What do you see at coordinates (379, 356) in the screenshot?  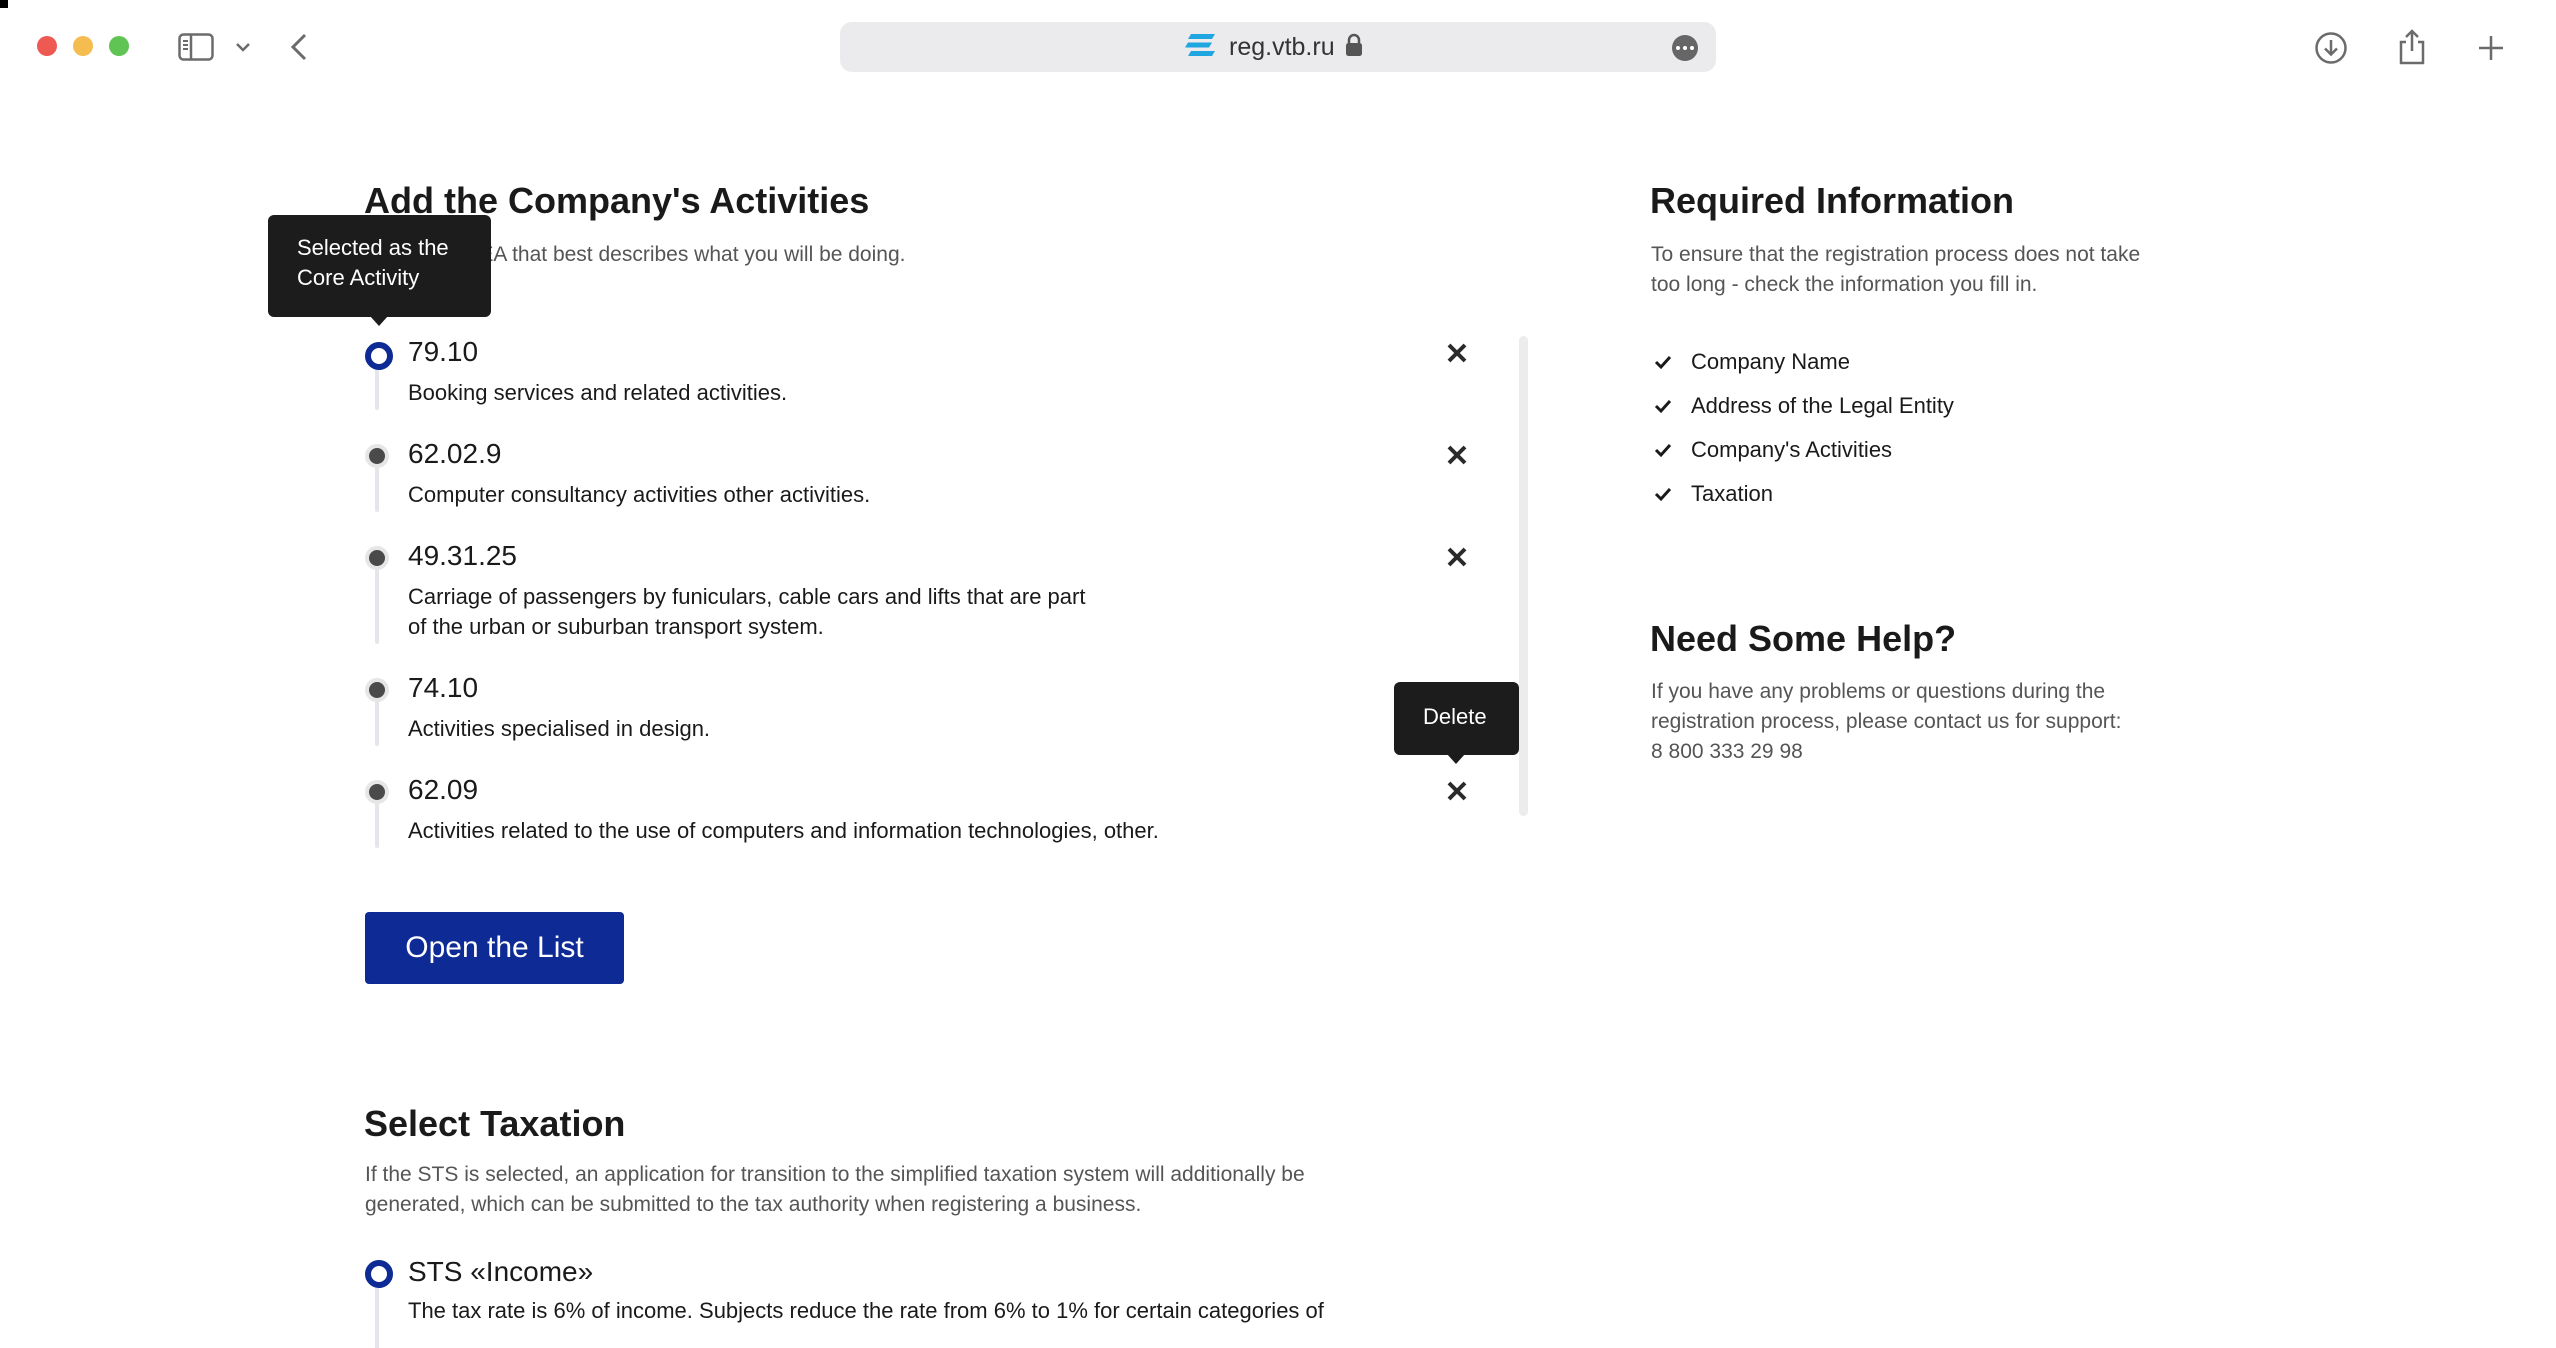 I see `core-activity-radio` at bounding box center [379, 356].